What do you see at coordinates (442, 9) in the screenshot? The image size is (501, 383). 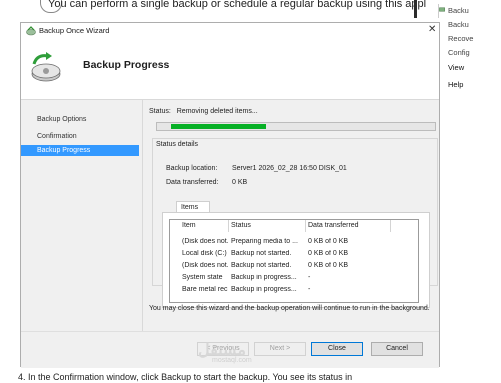 I see `backup-small-icon` at bounding box center [442, 9].